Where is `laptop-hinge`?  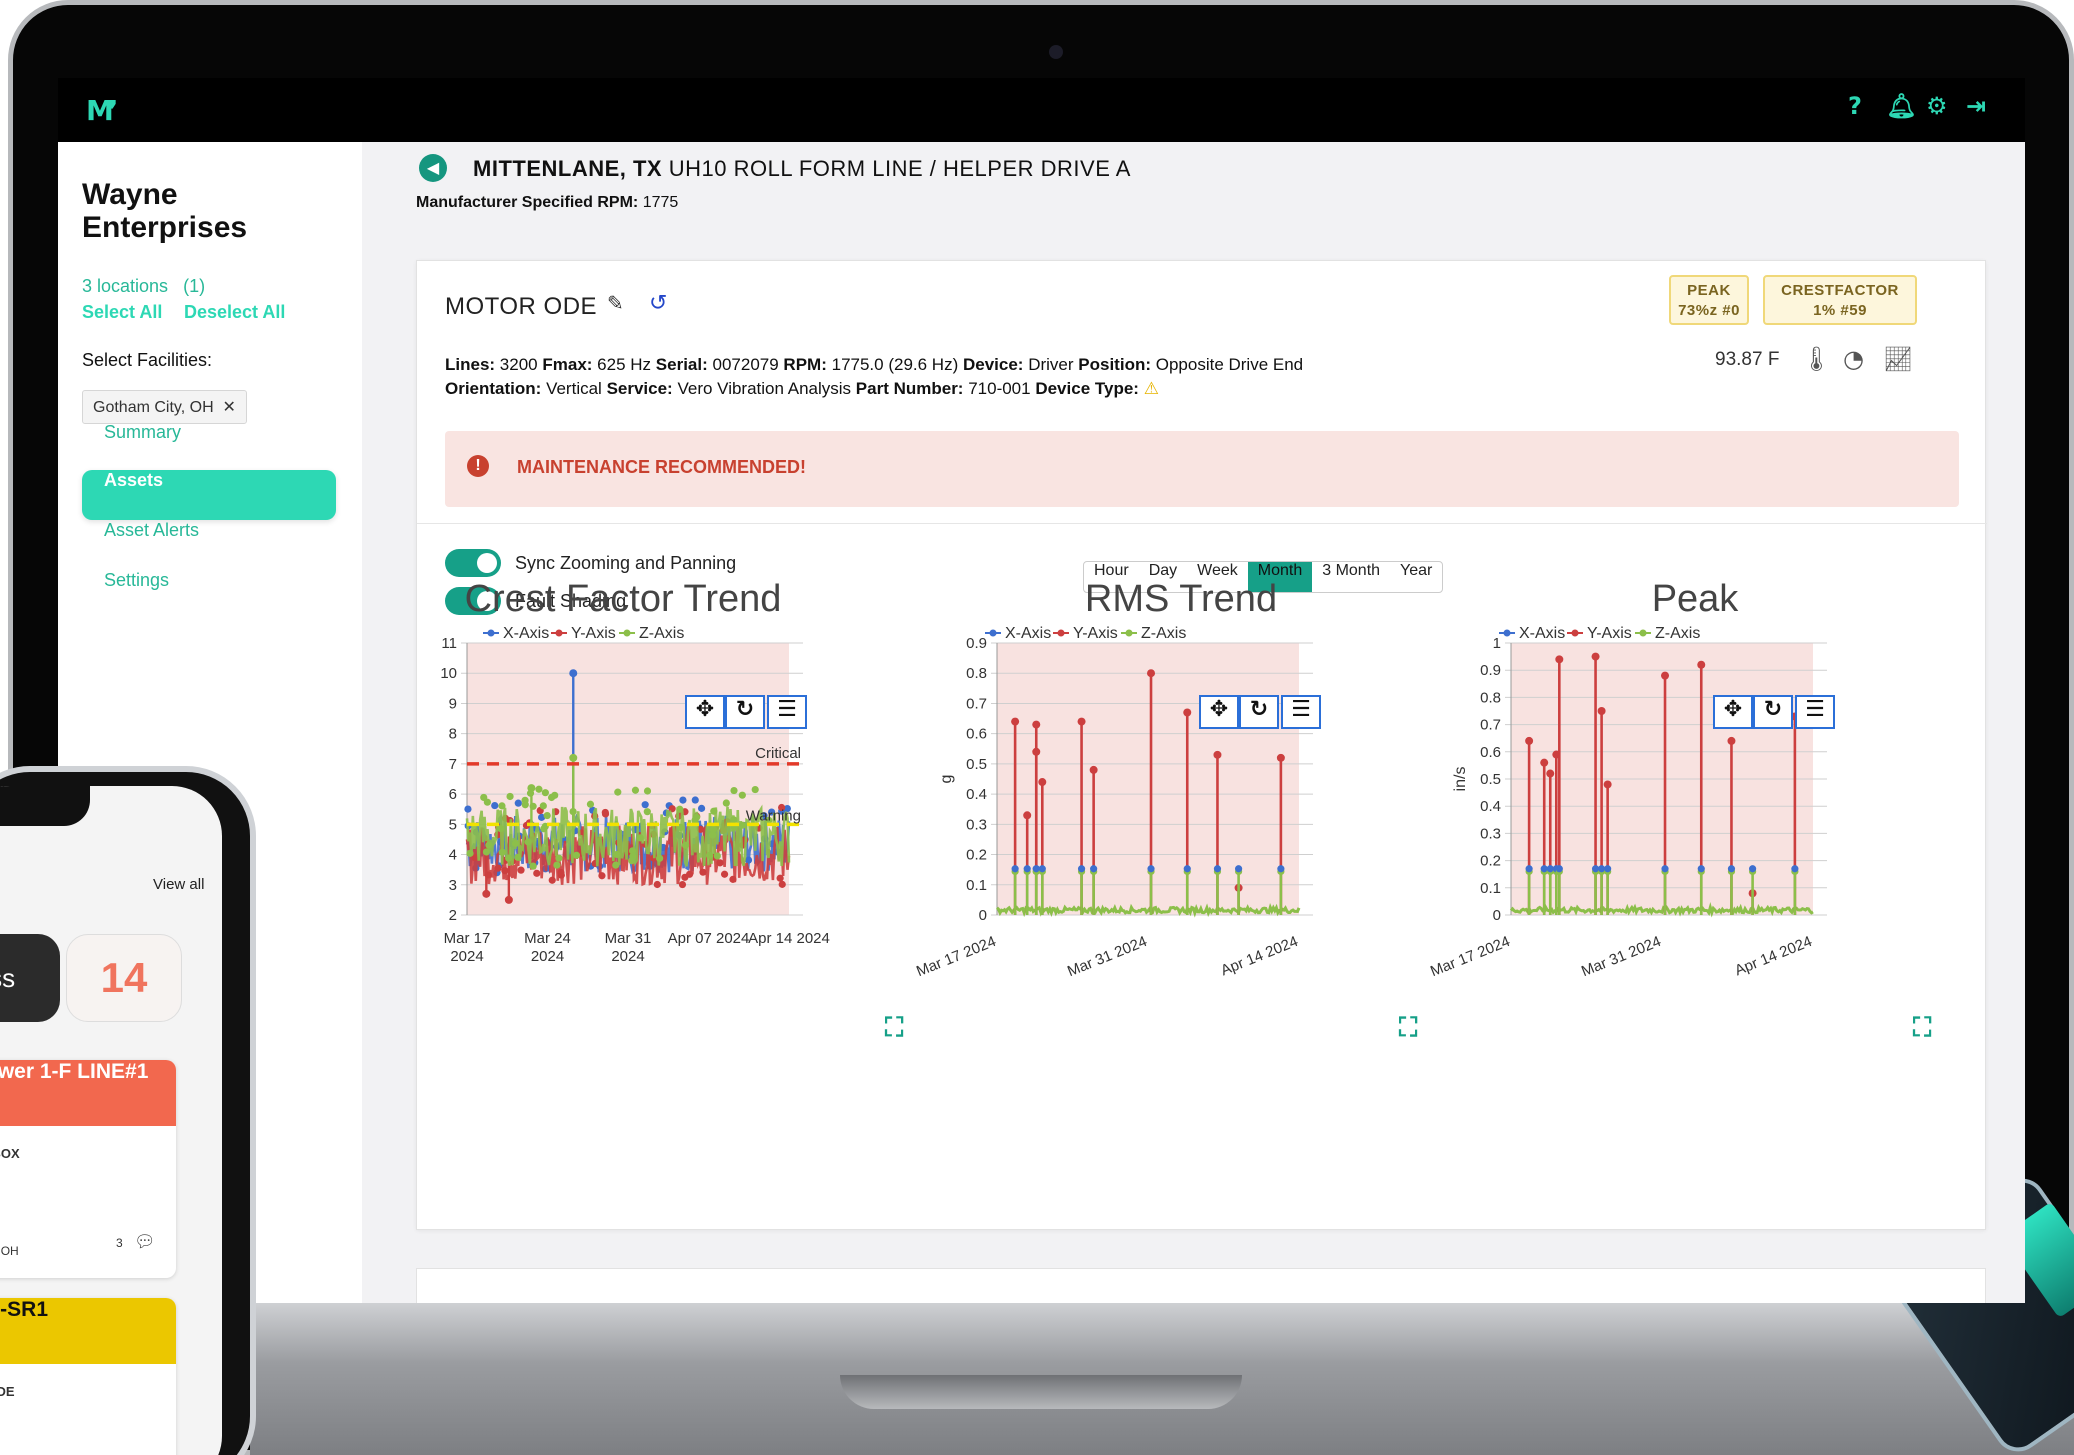 laptop-hinge is located at coordinates (1041, 1392).